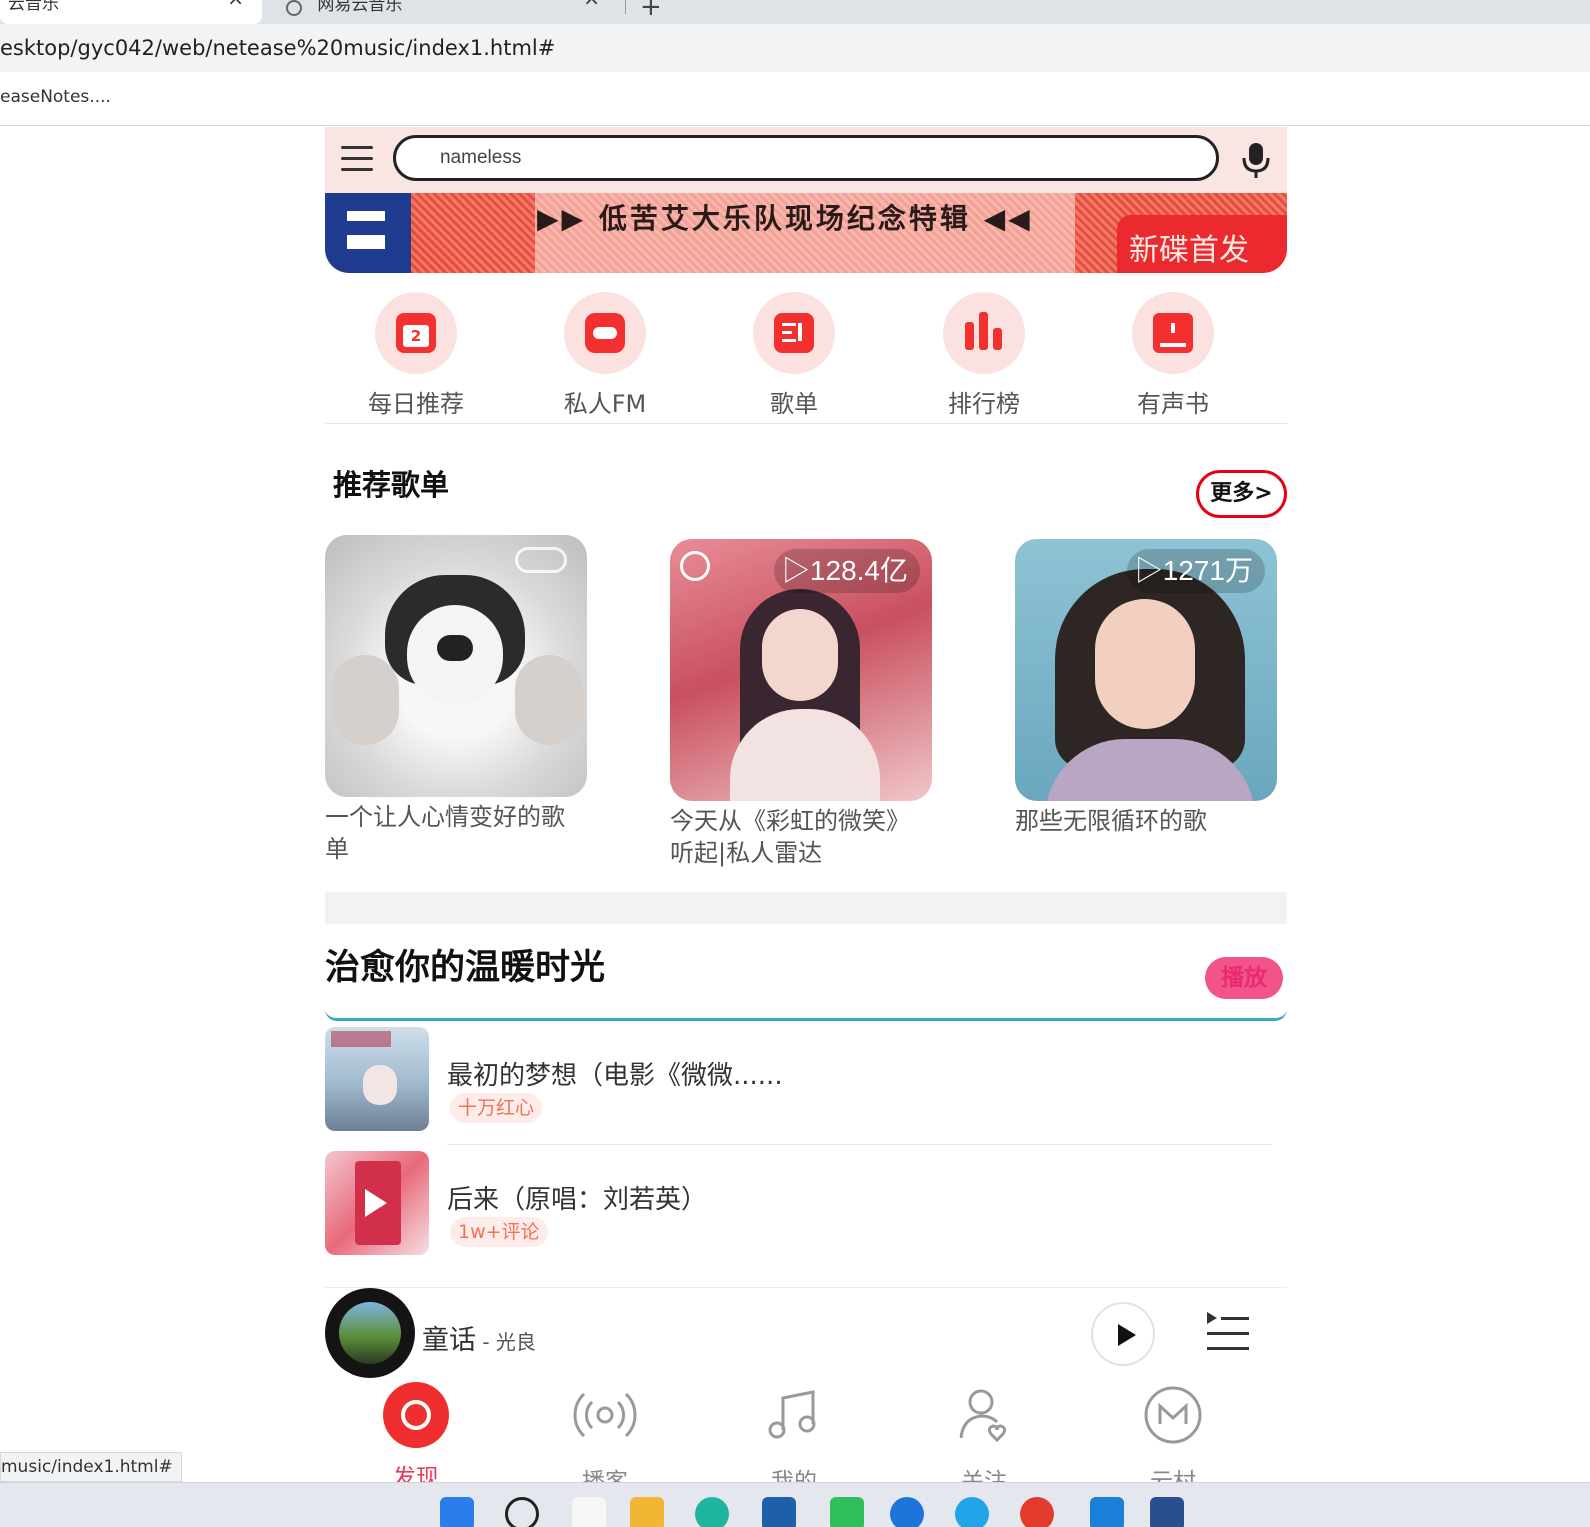 This screenshot has width=1590, height=1527. Describe the element at coordinates (294, 8) in the screenshot. I see `globe-icon` at that location.